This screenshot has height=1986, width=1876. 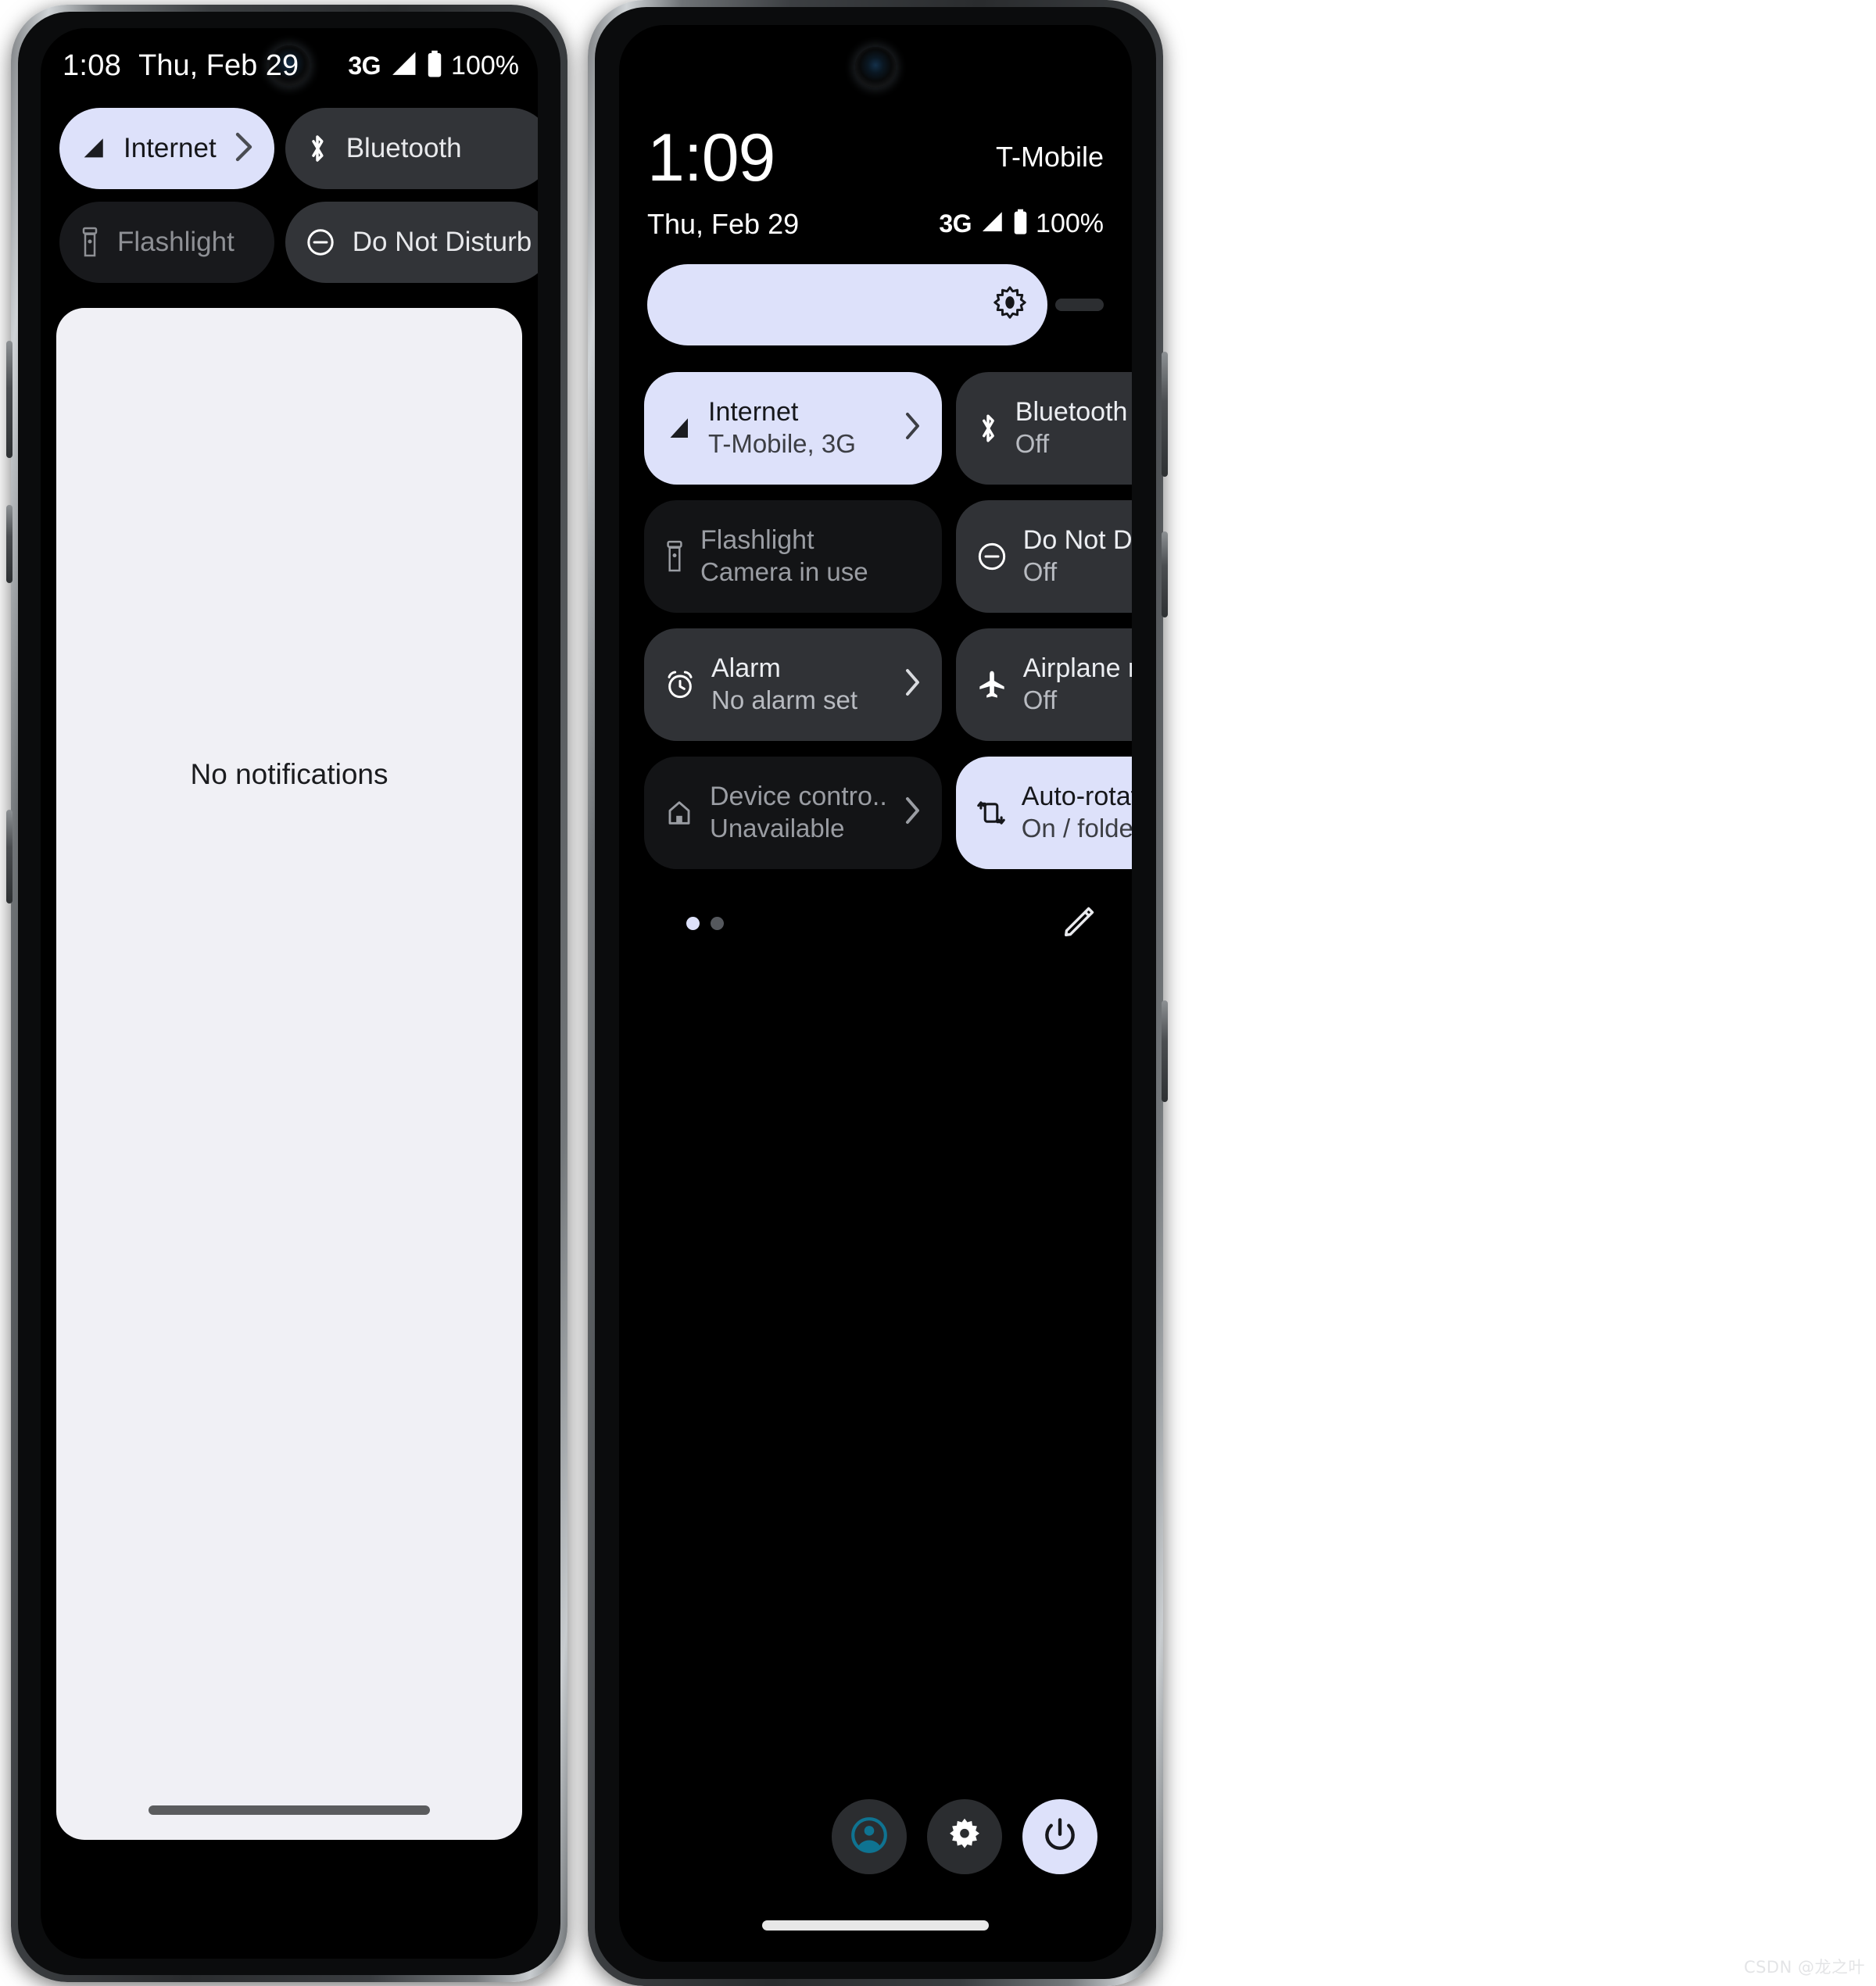 I want to click on qs-carrier-label: T-Mobile, so click(x=1049, y=157).